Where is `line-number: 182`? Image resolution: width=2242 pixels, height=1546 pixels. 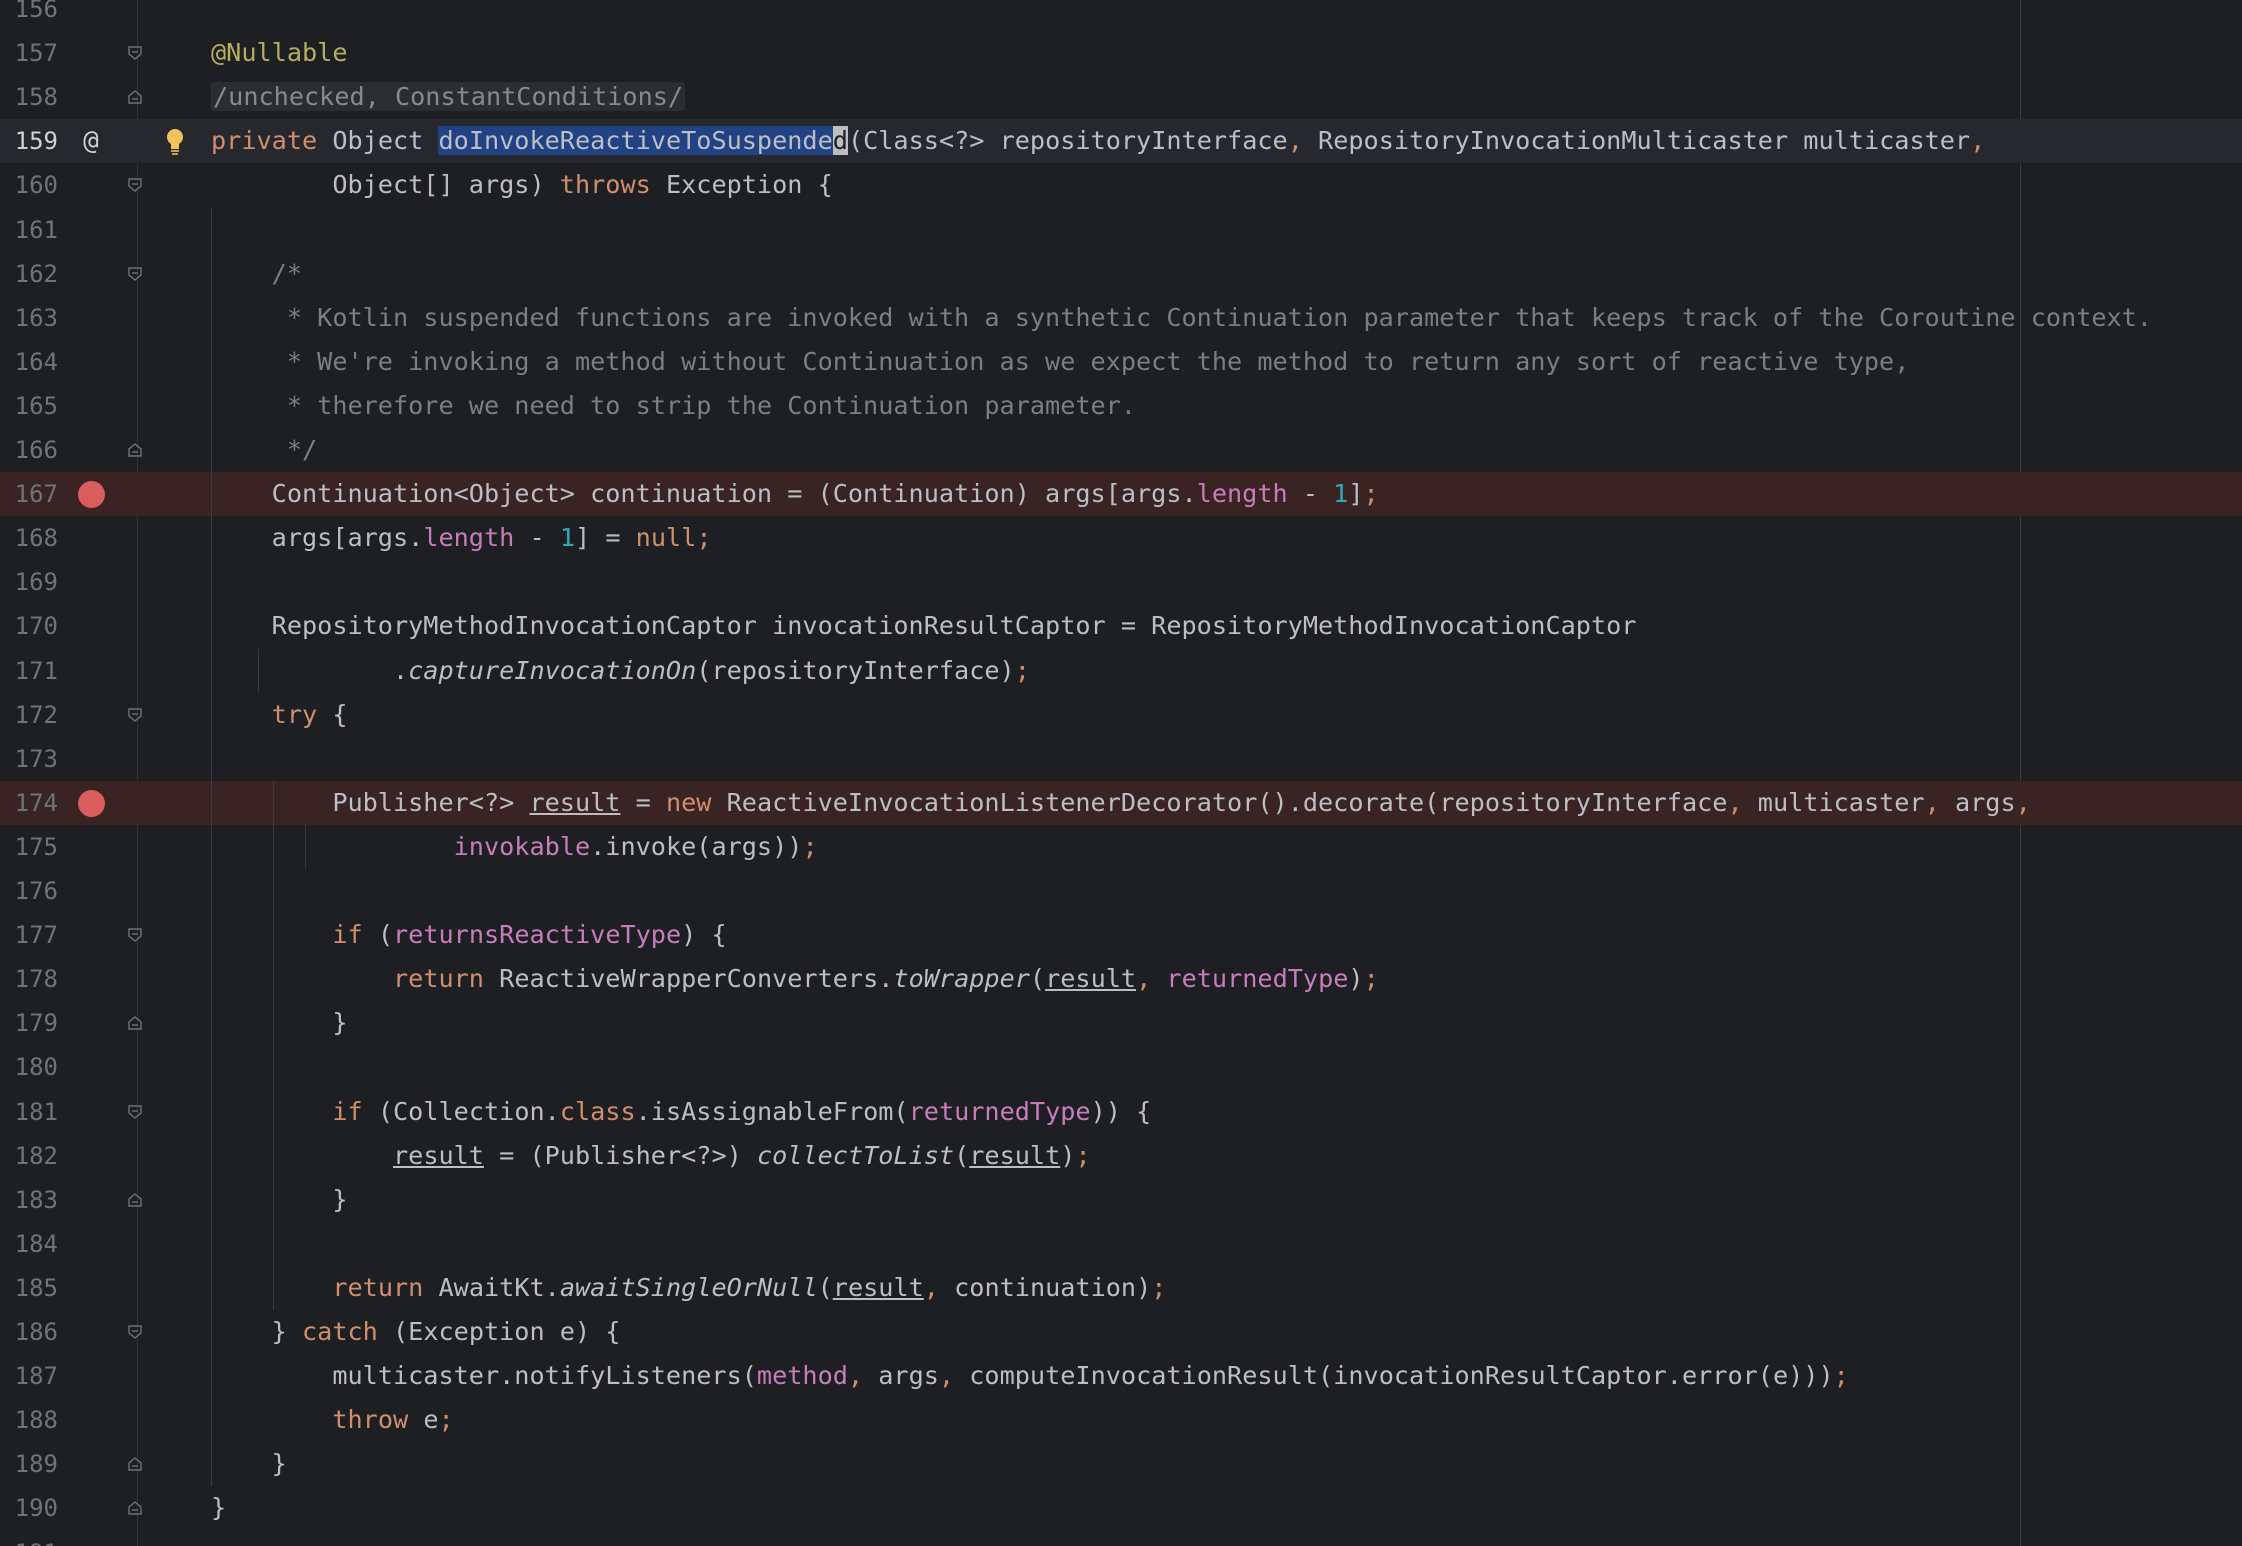
line-number: 182 is located at coordinates (29, 1156).